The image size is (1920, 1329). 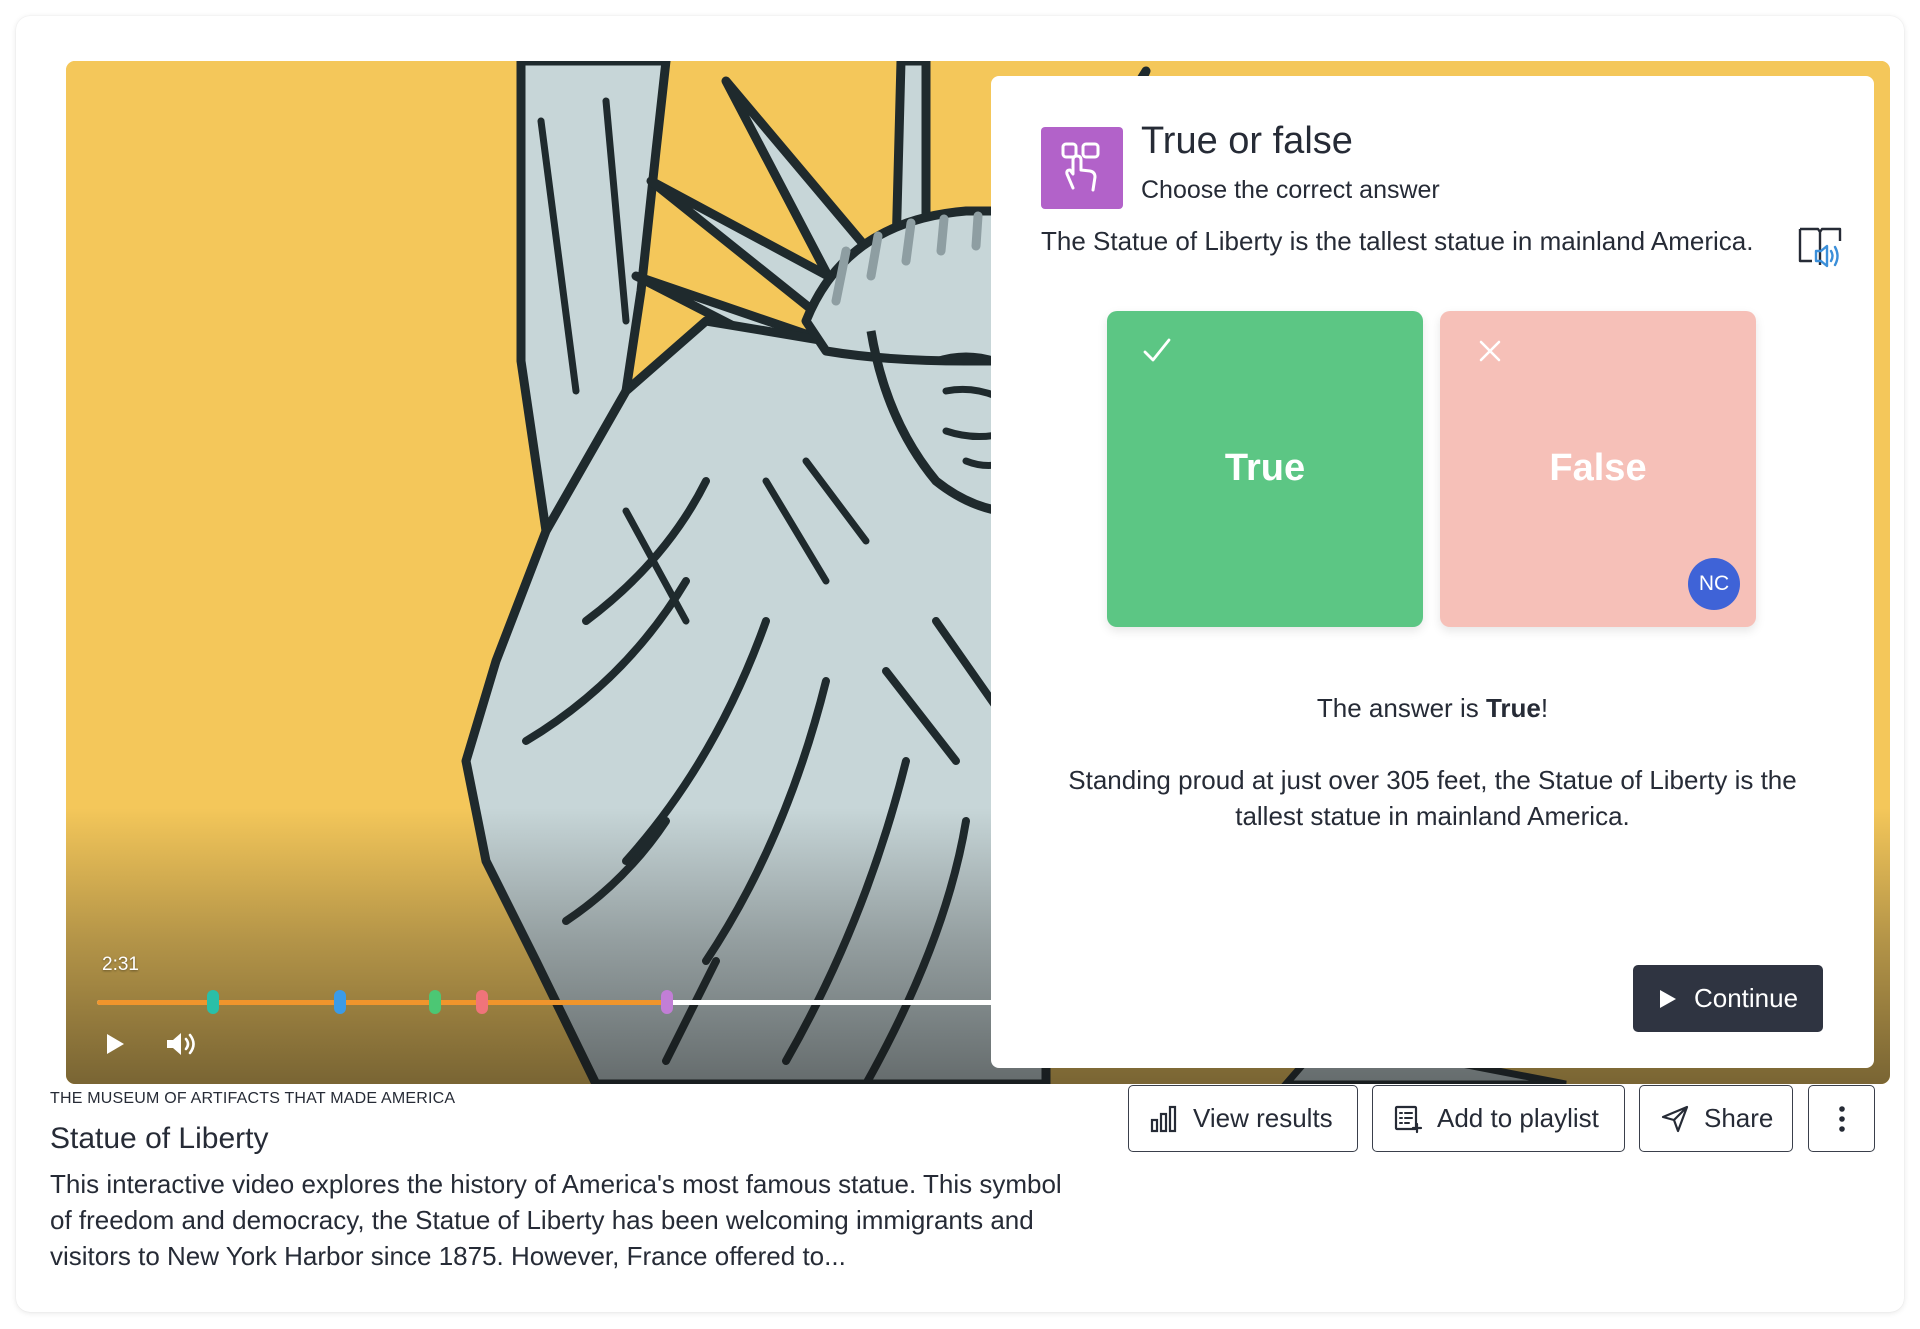 What do you see at coordinates (1157, 350) in the screenshot?
I see `checkmark-icon` at bounding box center [1157, 350].